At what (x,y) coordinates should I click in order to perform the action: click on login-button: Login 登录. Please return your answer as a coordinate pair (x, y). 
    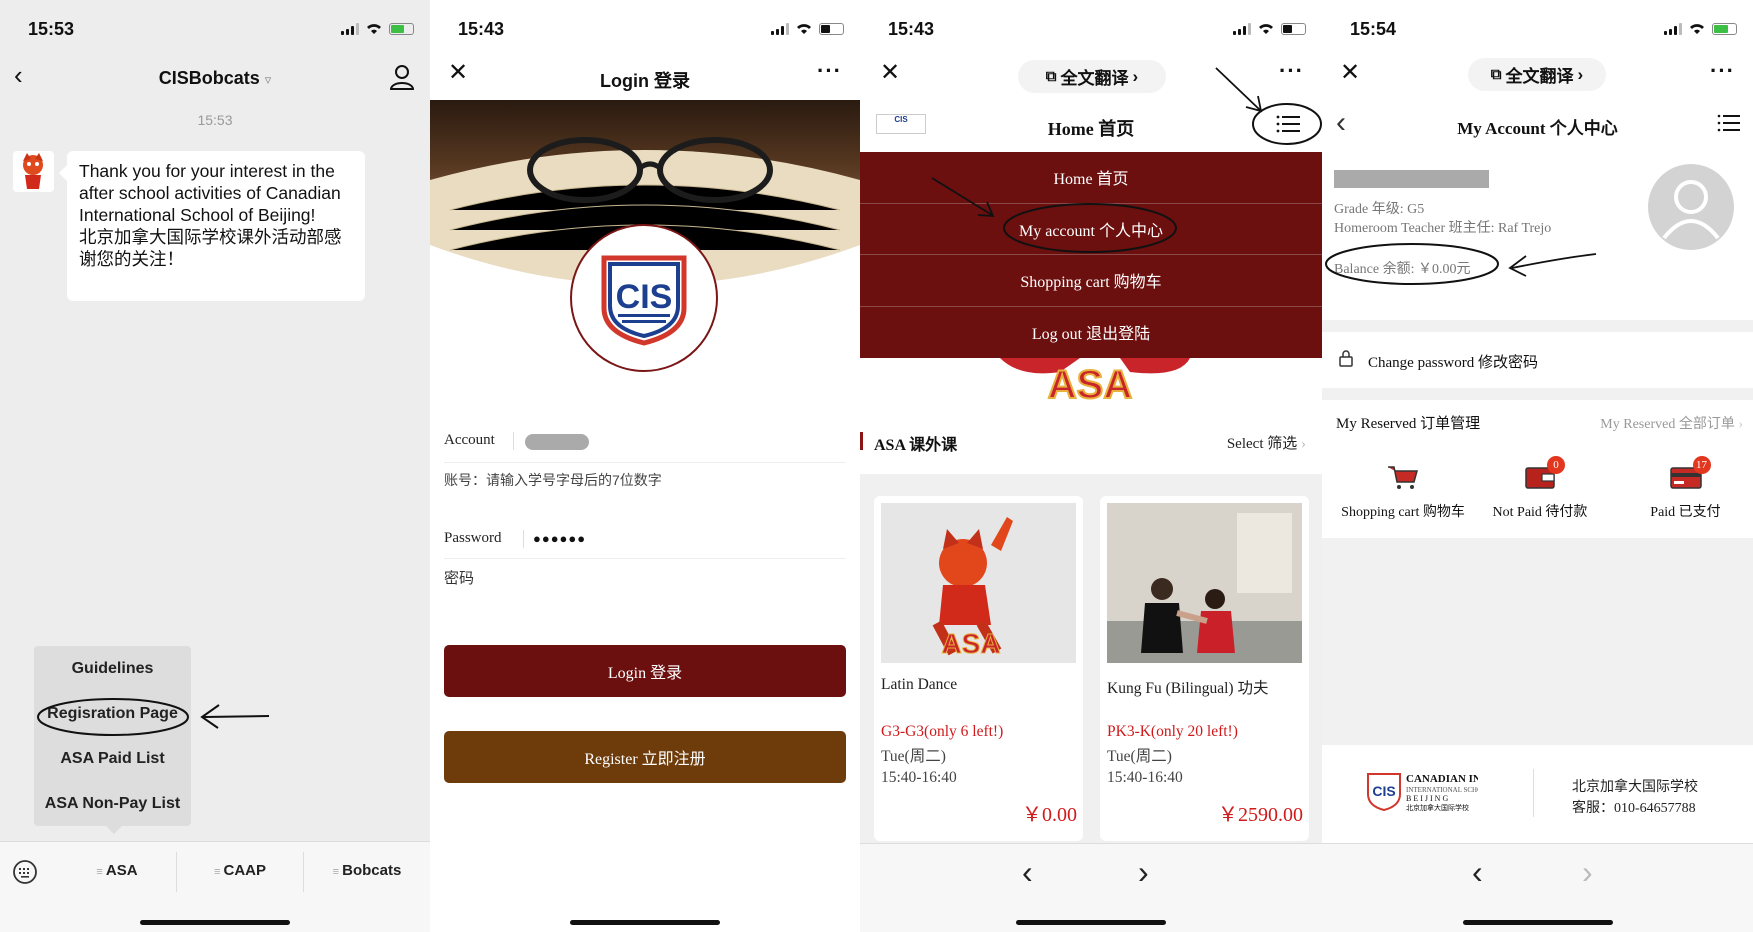
    Looking at the image, I should click on (645, 671).